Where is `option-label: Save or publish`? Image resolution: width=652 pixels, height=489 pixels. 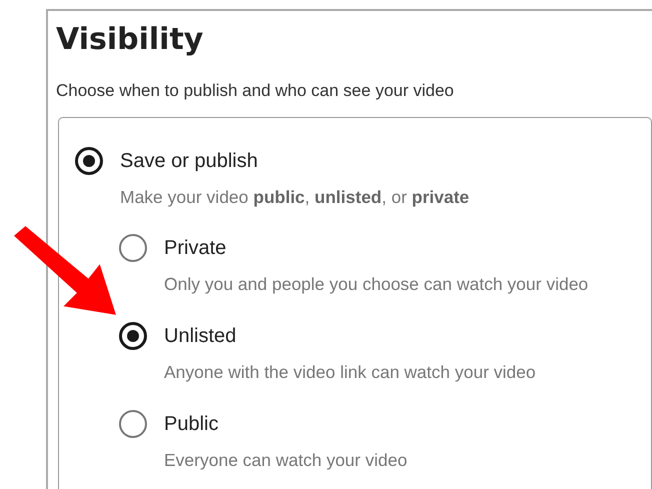
option-label: Save or publish is located at coordinates (189, 161).